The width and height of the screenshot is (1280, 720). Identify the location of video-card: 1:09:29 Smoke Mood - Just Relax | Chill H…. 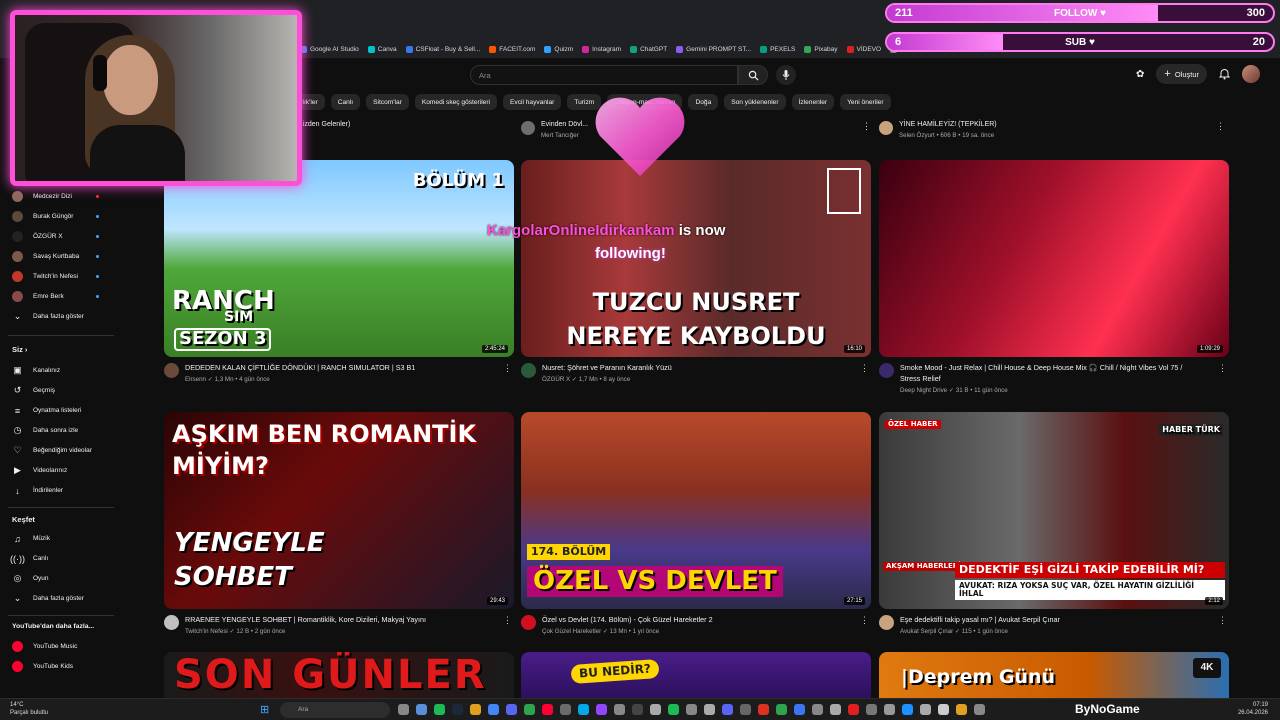
(1054, 277).